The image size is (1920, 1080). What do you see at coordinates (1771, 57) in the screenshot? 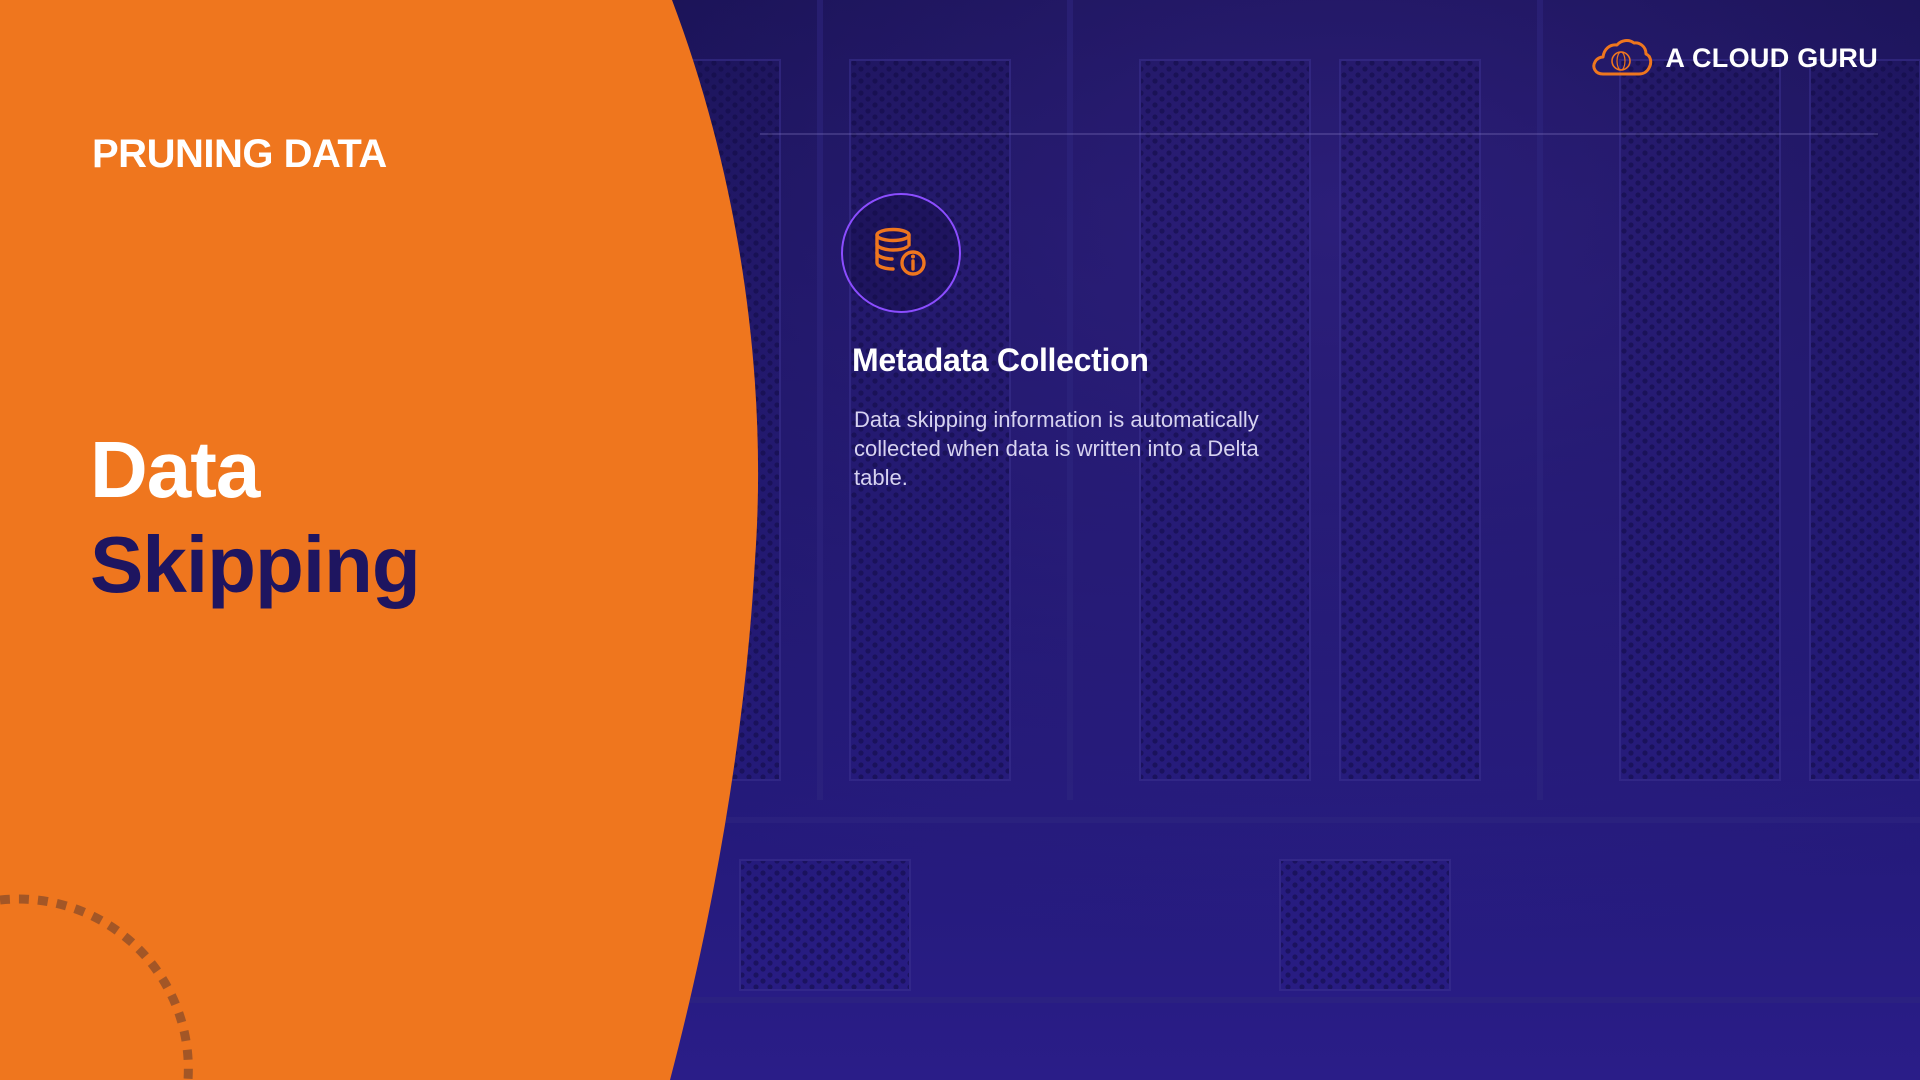
I see `brand-name: A CLOUD GURU` at bounding box center [1771, 57].